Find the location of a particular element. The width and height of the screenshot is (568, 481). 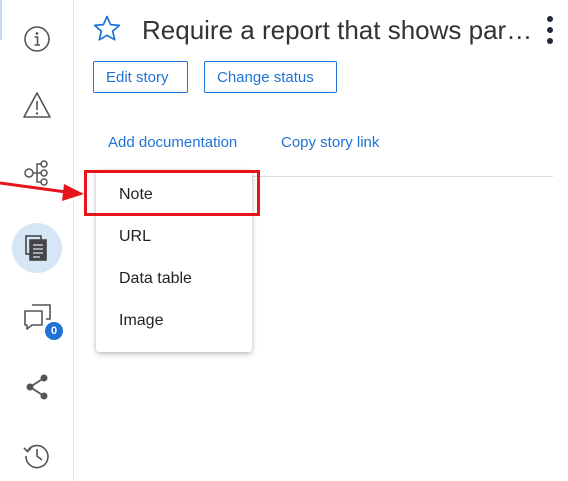

sidebar-item-history is located at coordinates (37, 456).